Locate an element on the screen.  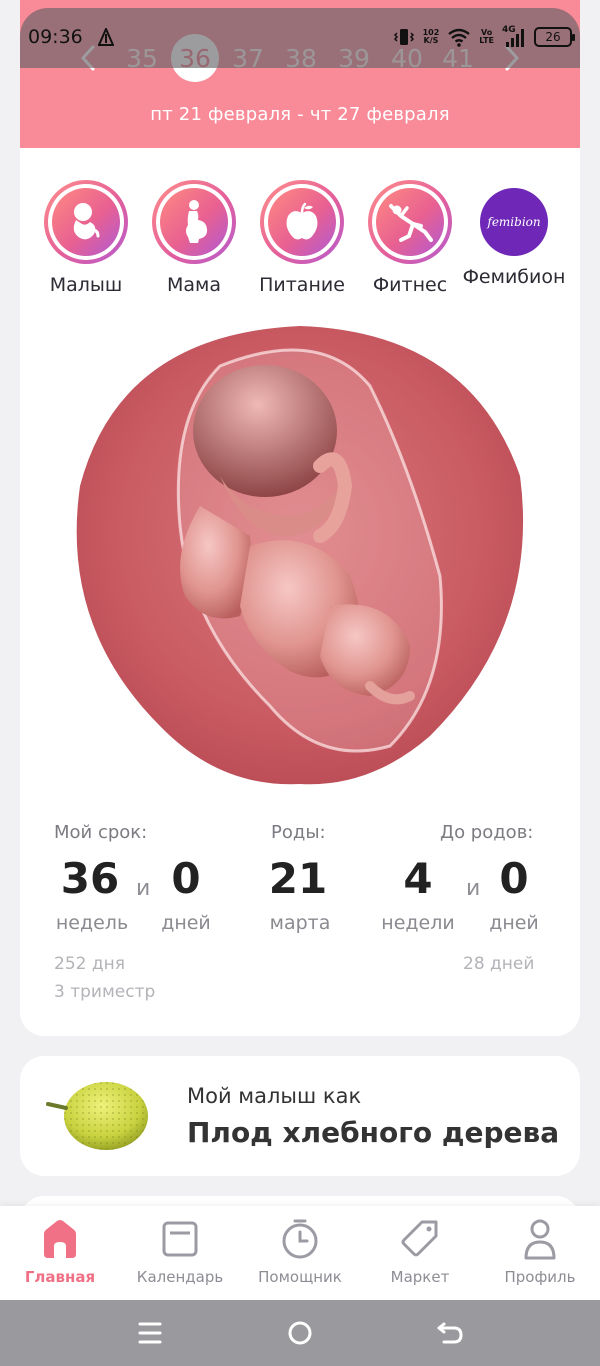
nav-assistant: Помощник is located at coordinates (300, 1253).